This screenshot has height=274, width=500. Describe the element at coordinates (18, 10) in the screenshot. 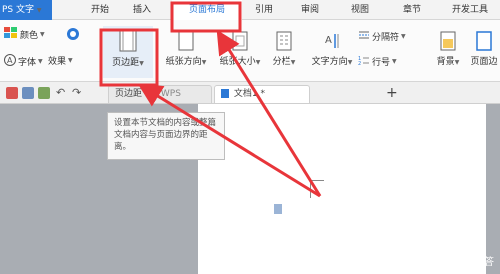

I see `app-name: PS 文字` at that location.